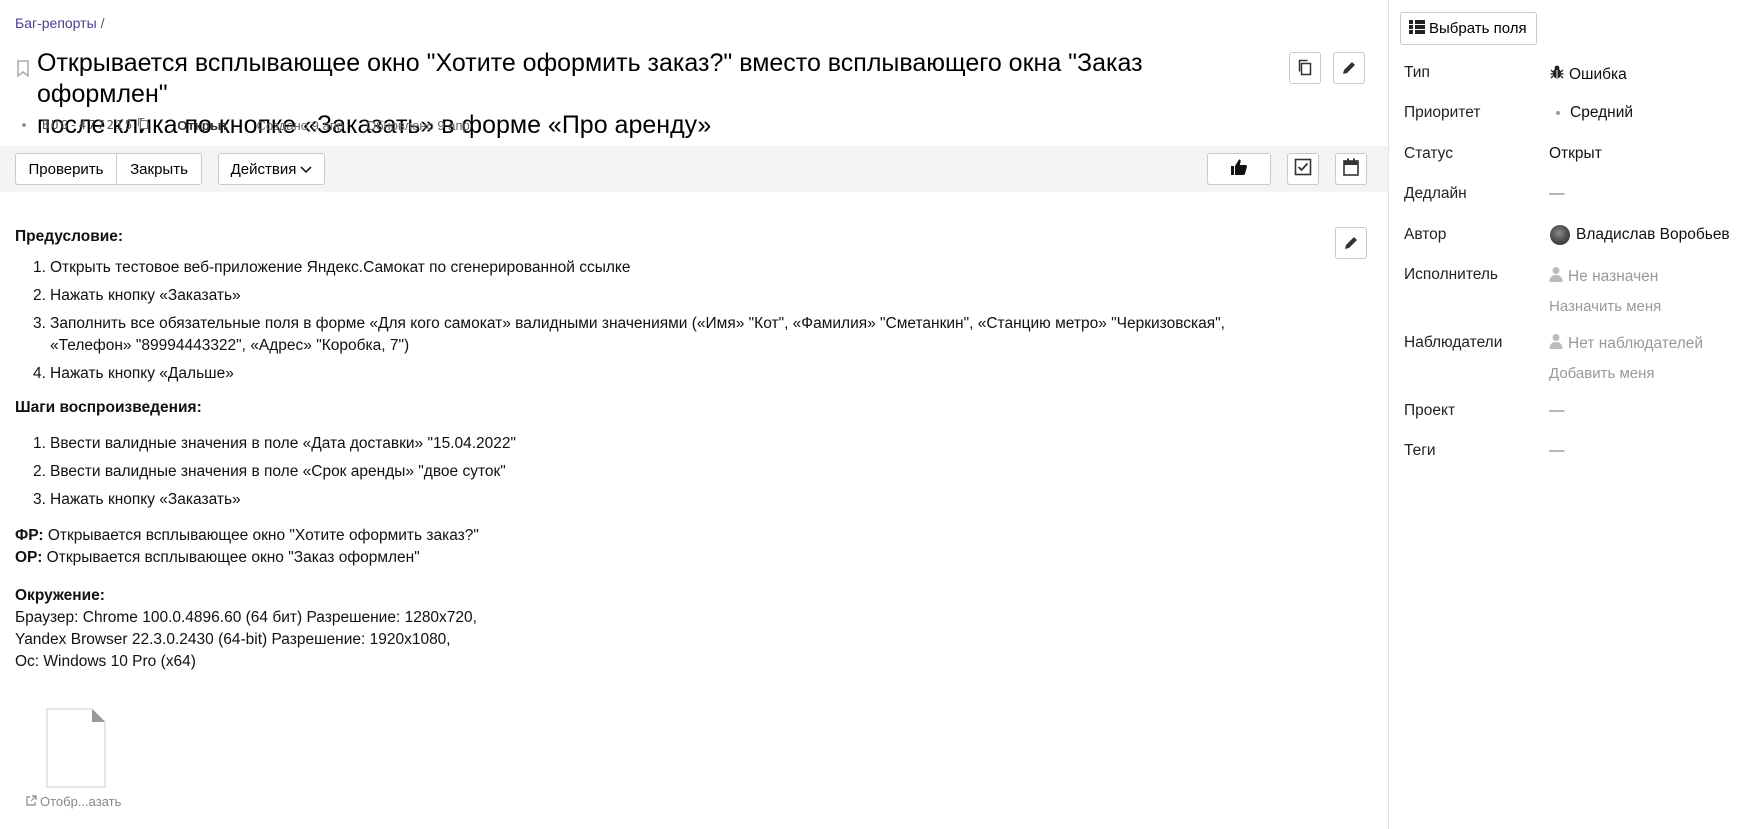  What do you see at coordinates (56, 23) in the screenshot?
I see `breadcrumb-bug-reports-link: Баг-репорты` at bounding box center [56, 23].